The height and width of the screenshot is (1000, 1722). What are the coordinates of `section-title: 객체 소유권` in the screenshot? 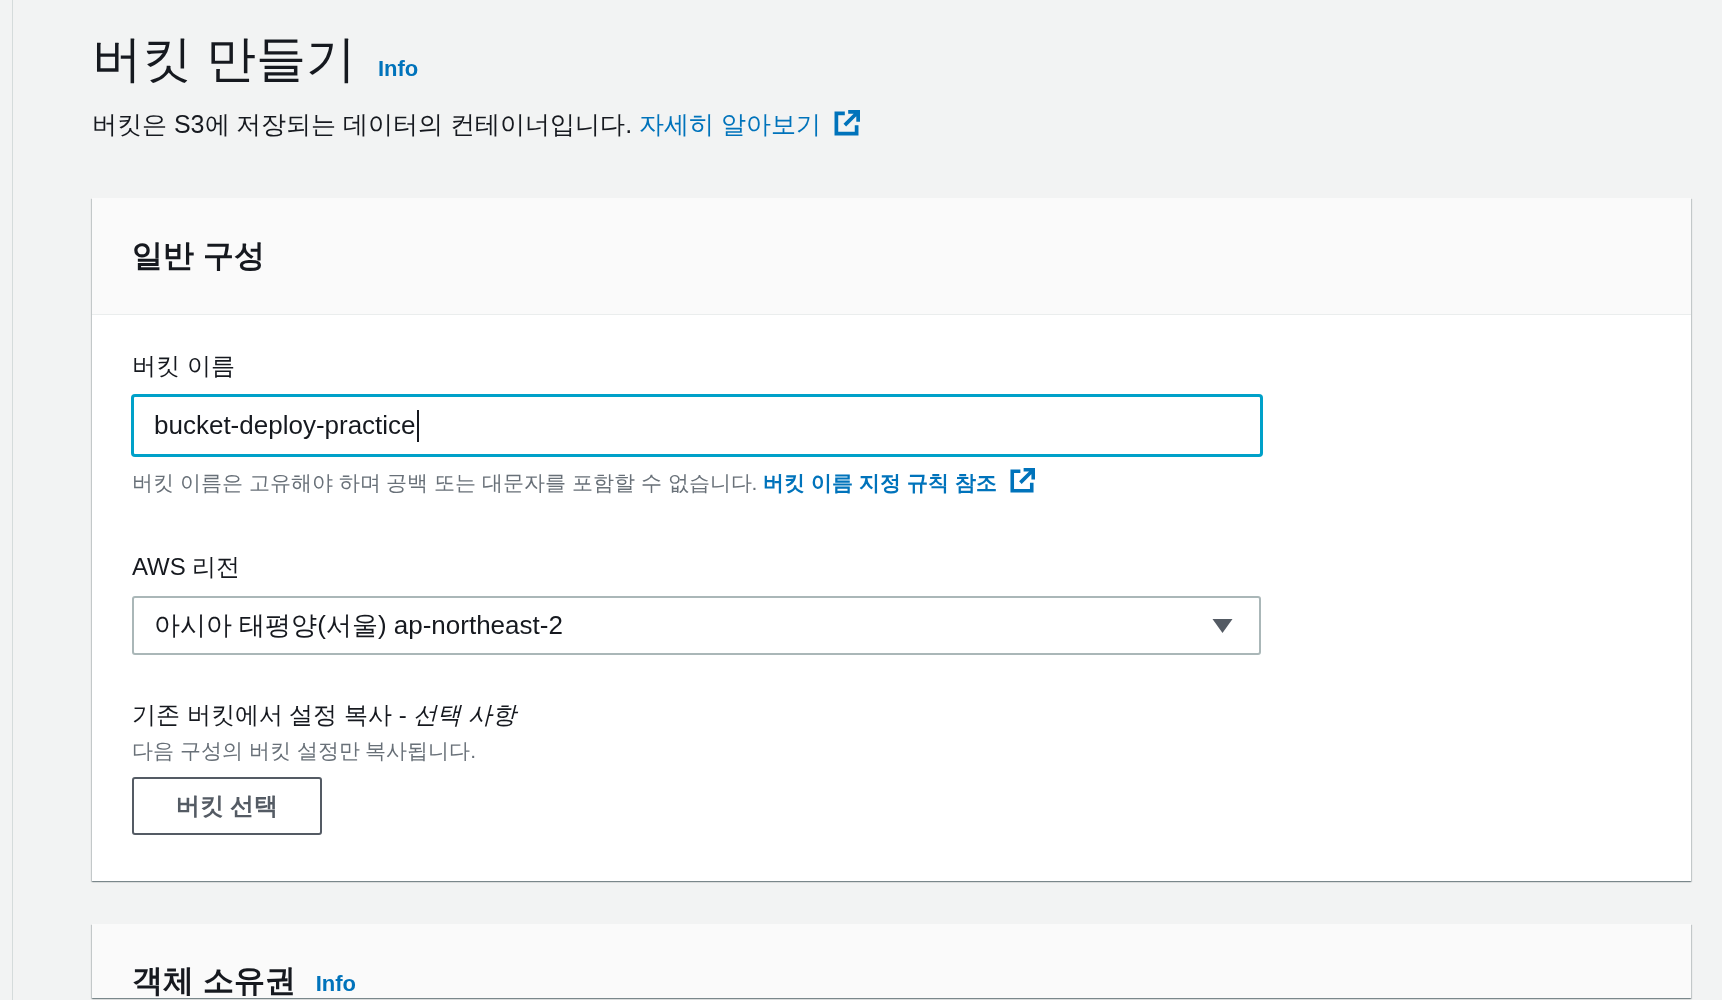 It's located at (214, 981).